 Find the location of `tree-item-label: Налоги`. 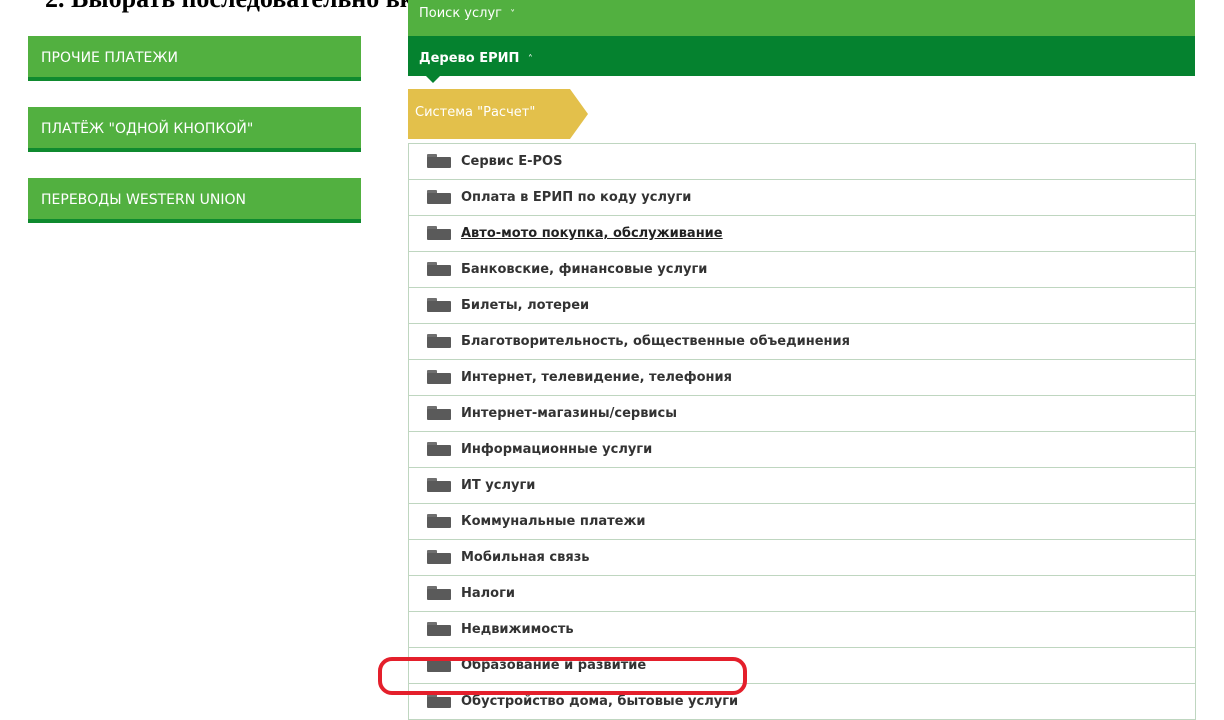

tree-item-label: Налоги is located at coordinates (488, 593).